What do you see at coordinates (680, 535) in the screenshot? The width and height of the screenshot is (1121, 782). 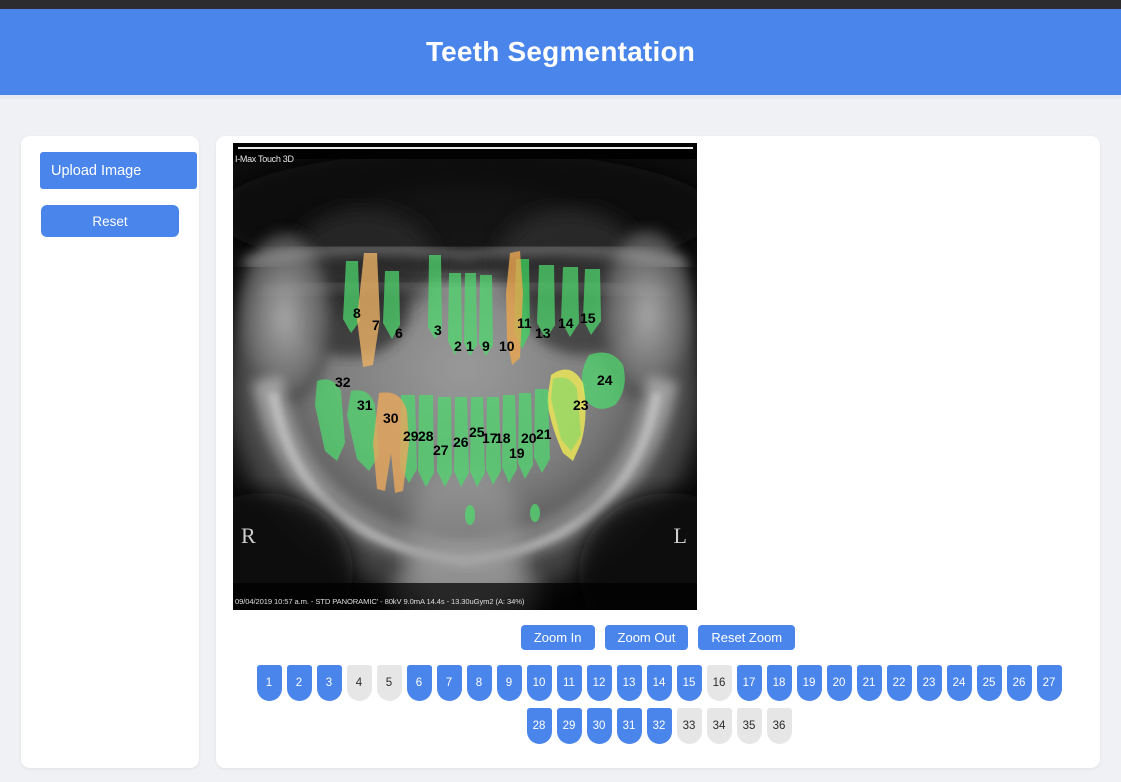 I see `left-side-marker: L` at bounding box center [680, 535].